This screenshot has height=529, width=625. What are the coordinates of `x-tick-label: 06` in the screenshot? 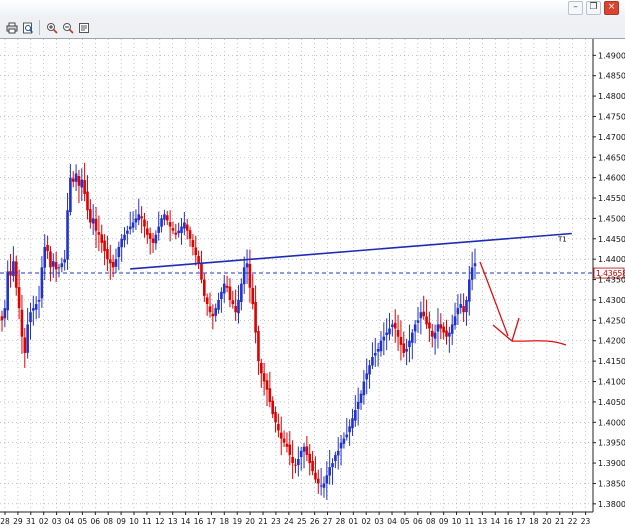 It's located at (96, 521).